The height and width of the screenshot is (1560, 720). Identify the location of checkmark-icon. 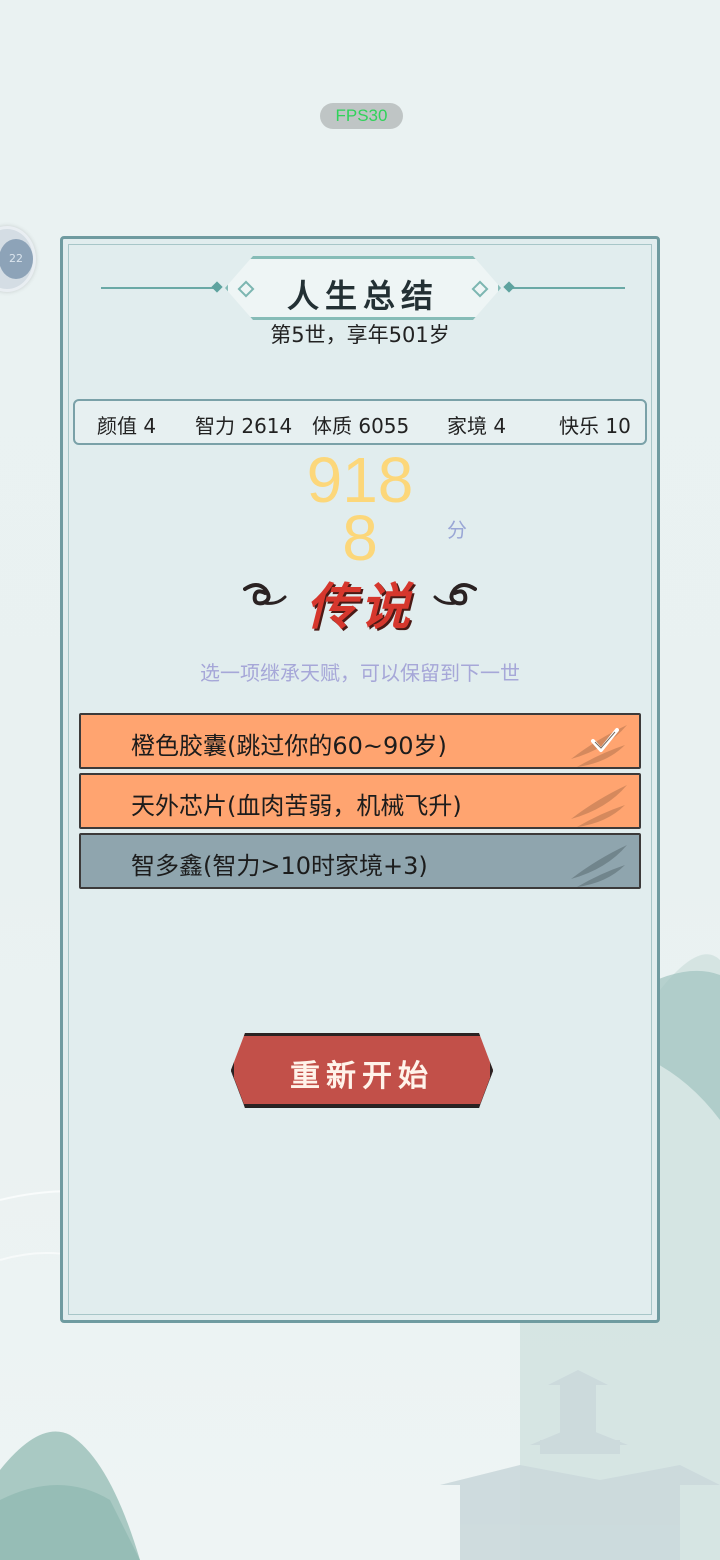
(605, 740).